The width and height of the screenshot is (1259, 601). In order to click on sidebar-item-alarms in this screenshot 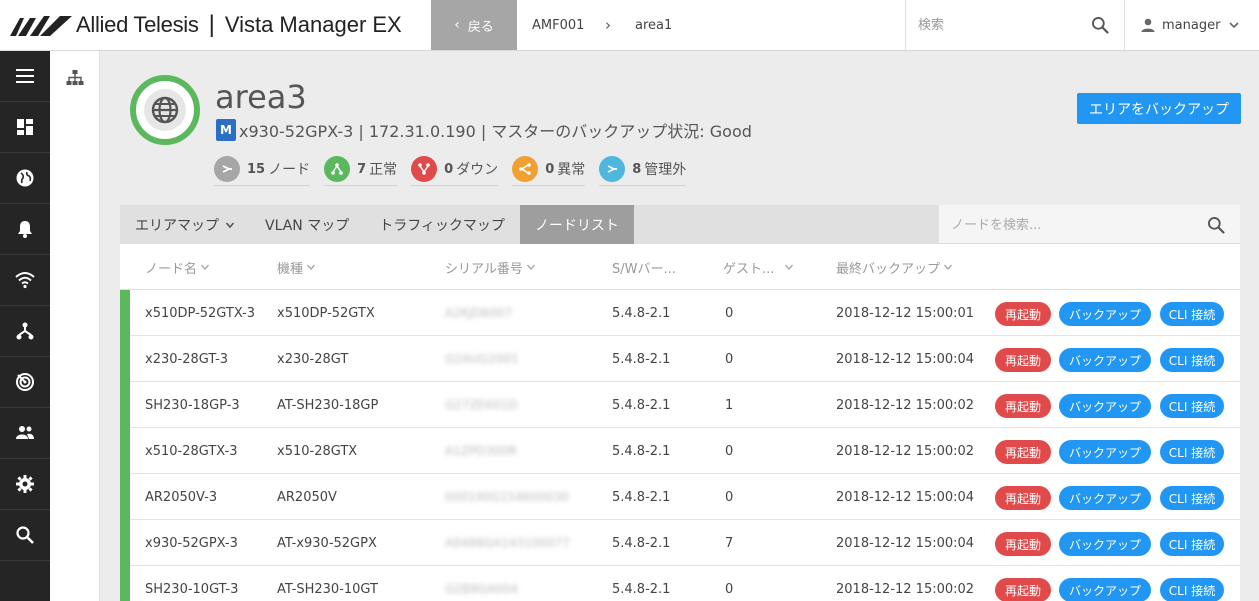, I will do `click(25, 229)`.